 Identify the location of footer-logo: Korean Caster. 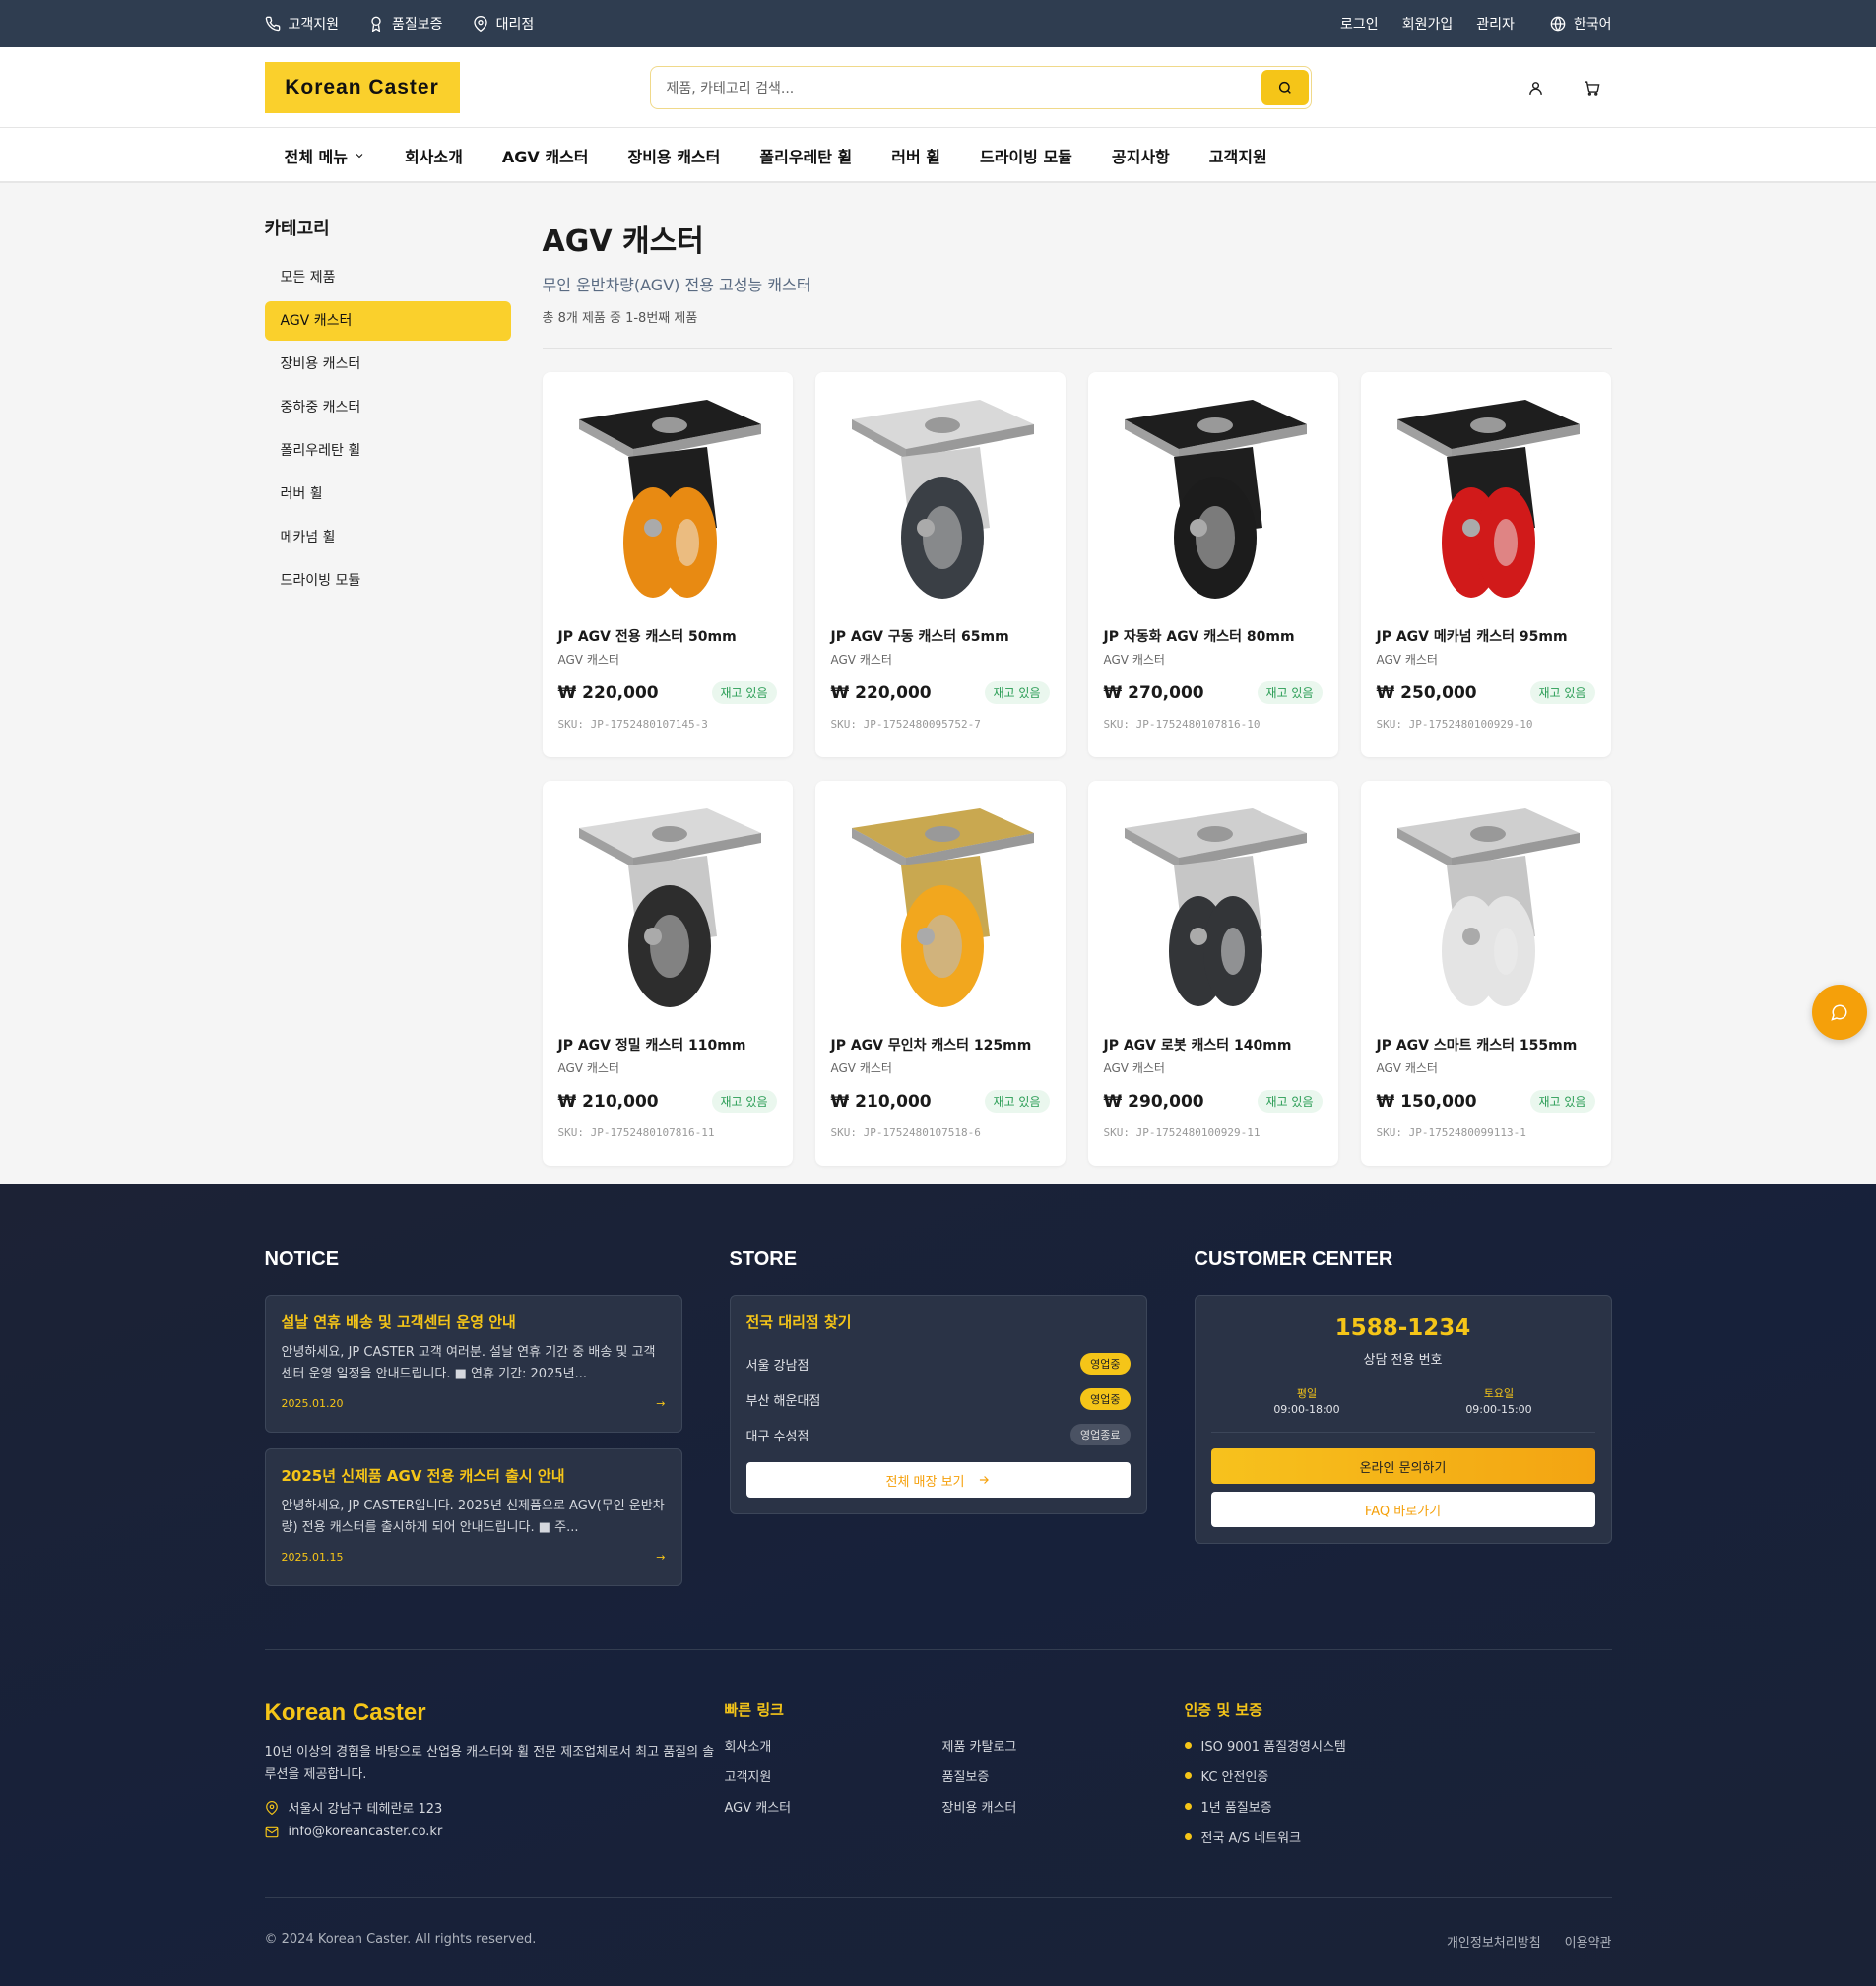
(495, 1713).